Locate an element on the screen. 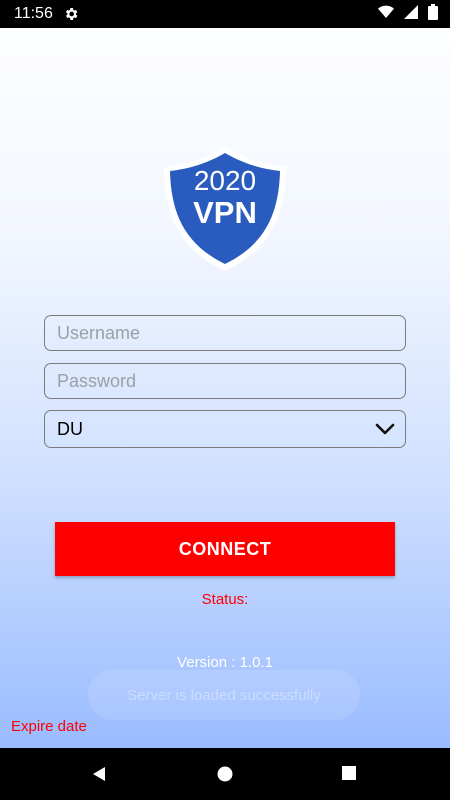 The height and width of the screenshot is (800, 450). signal-icon is located at coordinates (411, 14).